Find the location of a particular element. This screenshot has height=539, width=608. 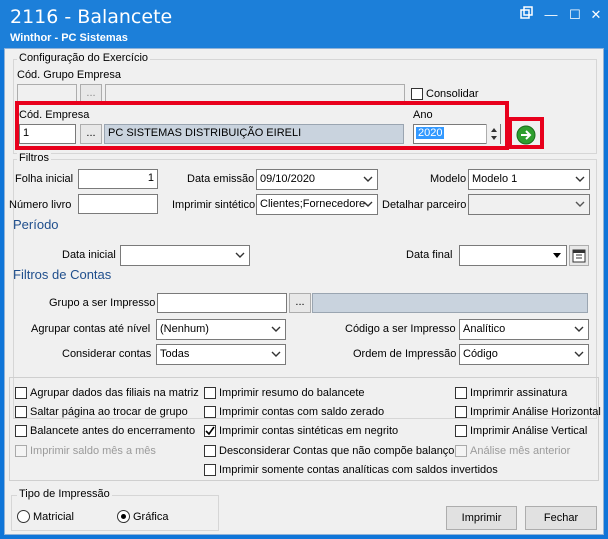

close-button: ✕ is located at coordinates (596, 15).